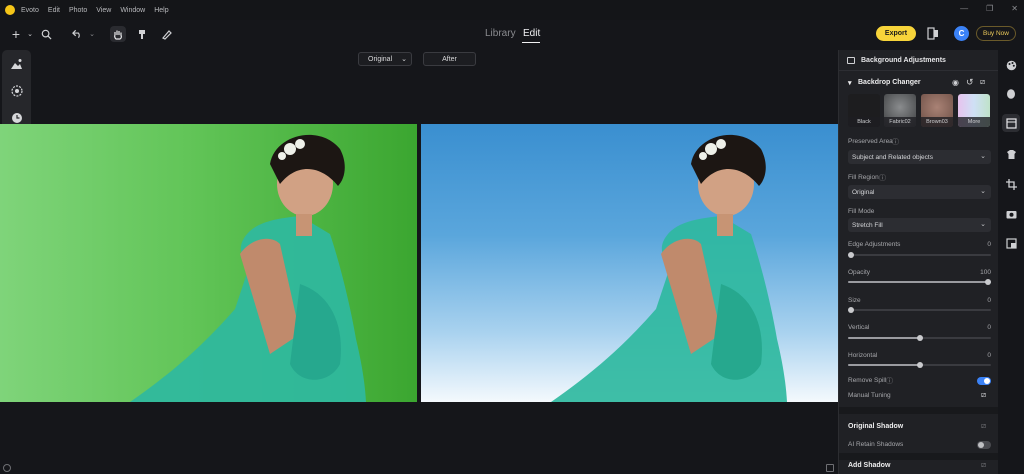 This screenshot has width=1024, height=474. I want to click on reset-icon: ↺, so click(970, 82).